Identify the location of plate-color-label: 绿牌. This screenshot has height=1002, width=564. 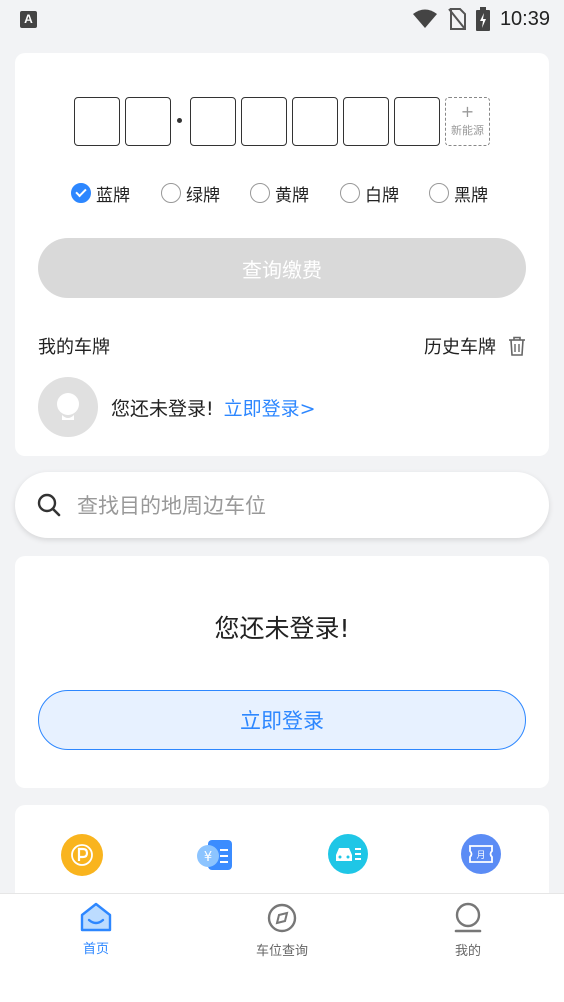
(203, 195).